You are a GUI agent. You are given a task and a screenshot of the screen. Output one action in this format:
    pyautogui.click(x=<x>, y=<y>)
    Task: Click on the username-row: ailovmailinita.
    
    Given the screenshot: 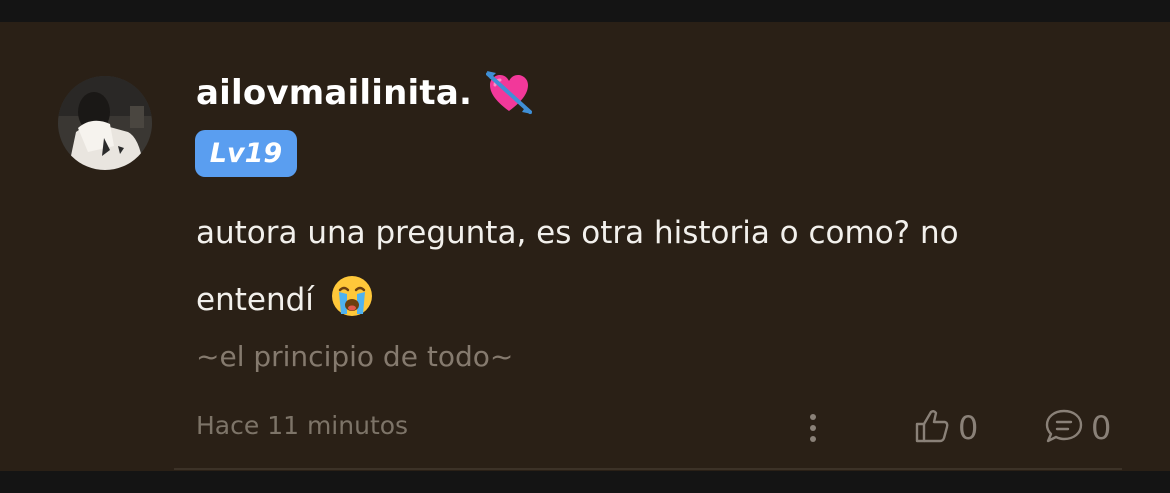 What is the action you would take?
    pyautogui.click(x=364, y=93)
    